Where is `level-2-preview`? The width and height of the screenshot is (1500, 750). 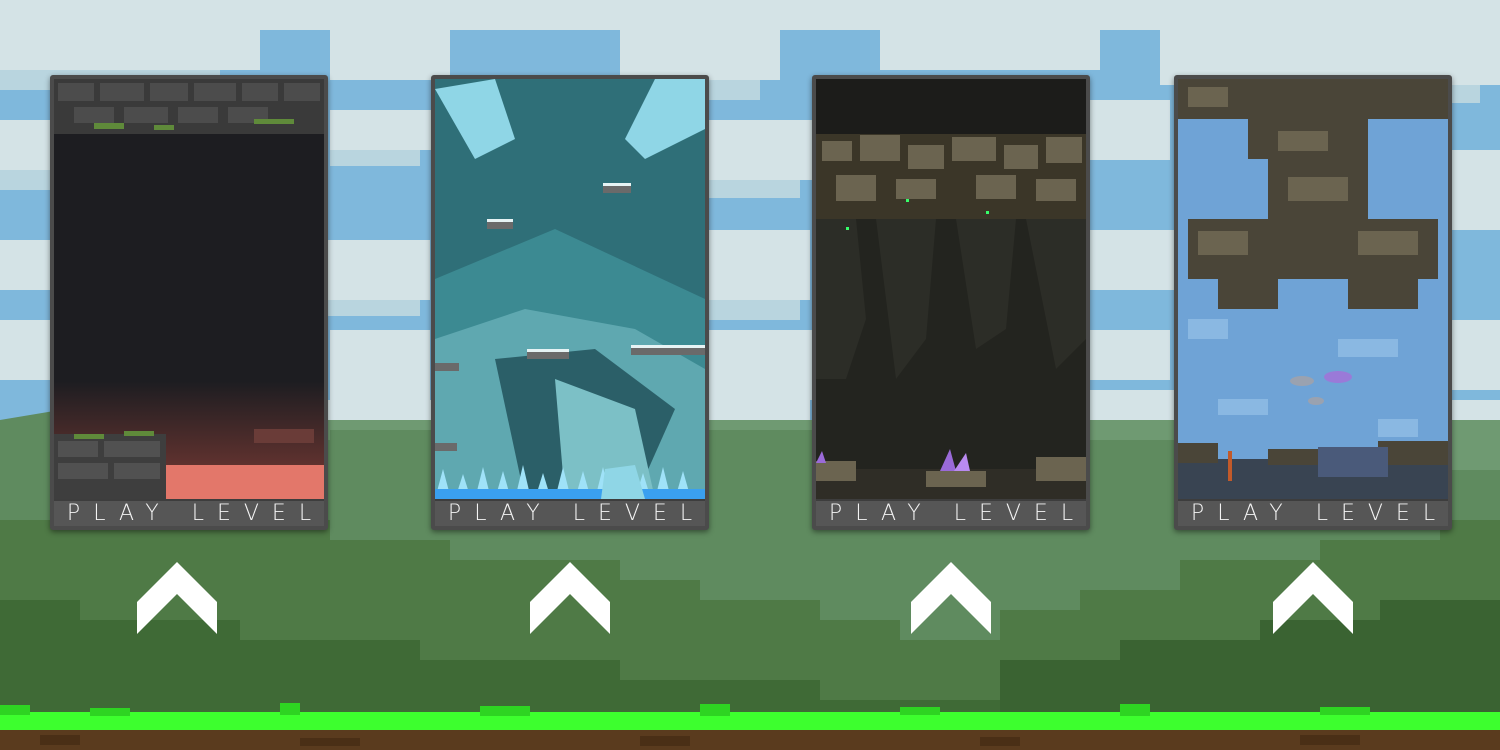 level-2-preview is located at coordinates (570, 289).